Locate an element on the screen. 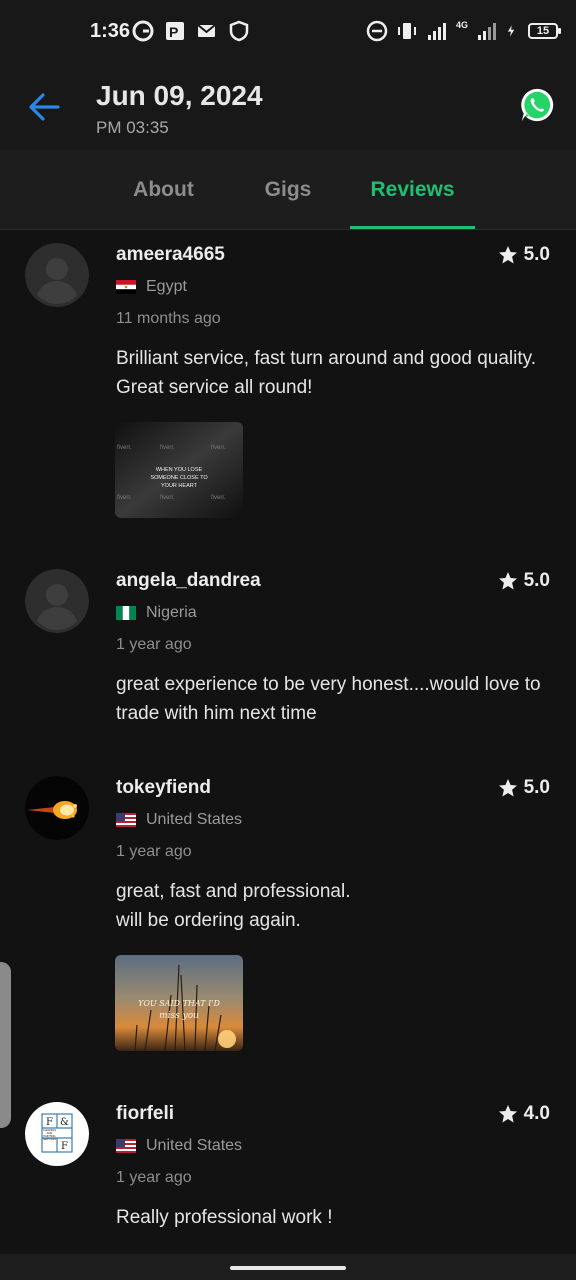 The height and width of the screenshot is (1280, 576). rating-value: 4.0 is located at coordinates (536, 1113).